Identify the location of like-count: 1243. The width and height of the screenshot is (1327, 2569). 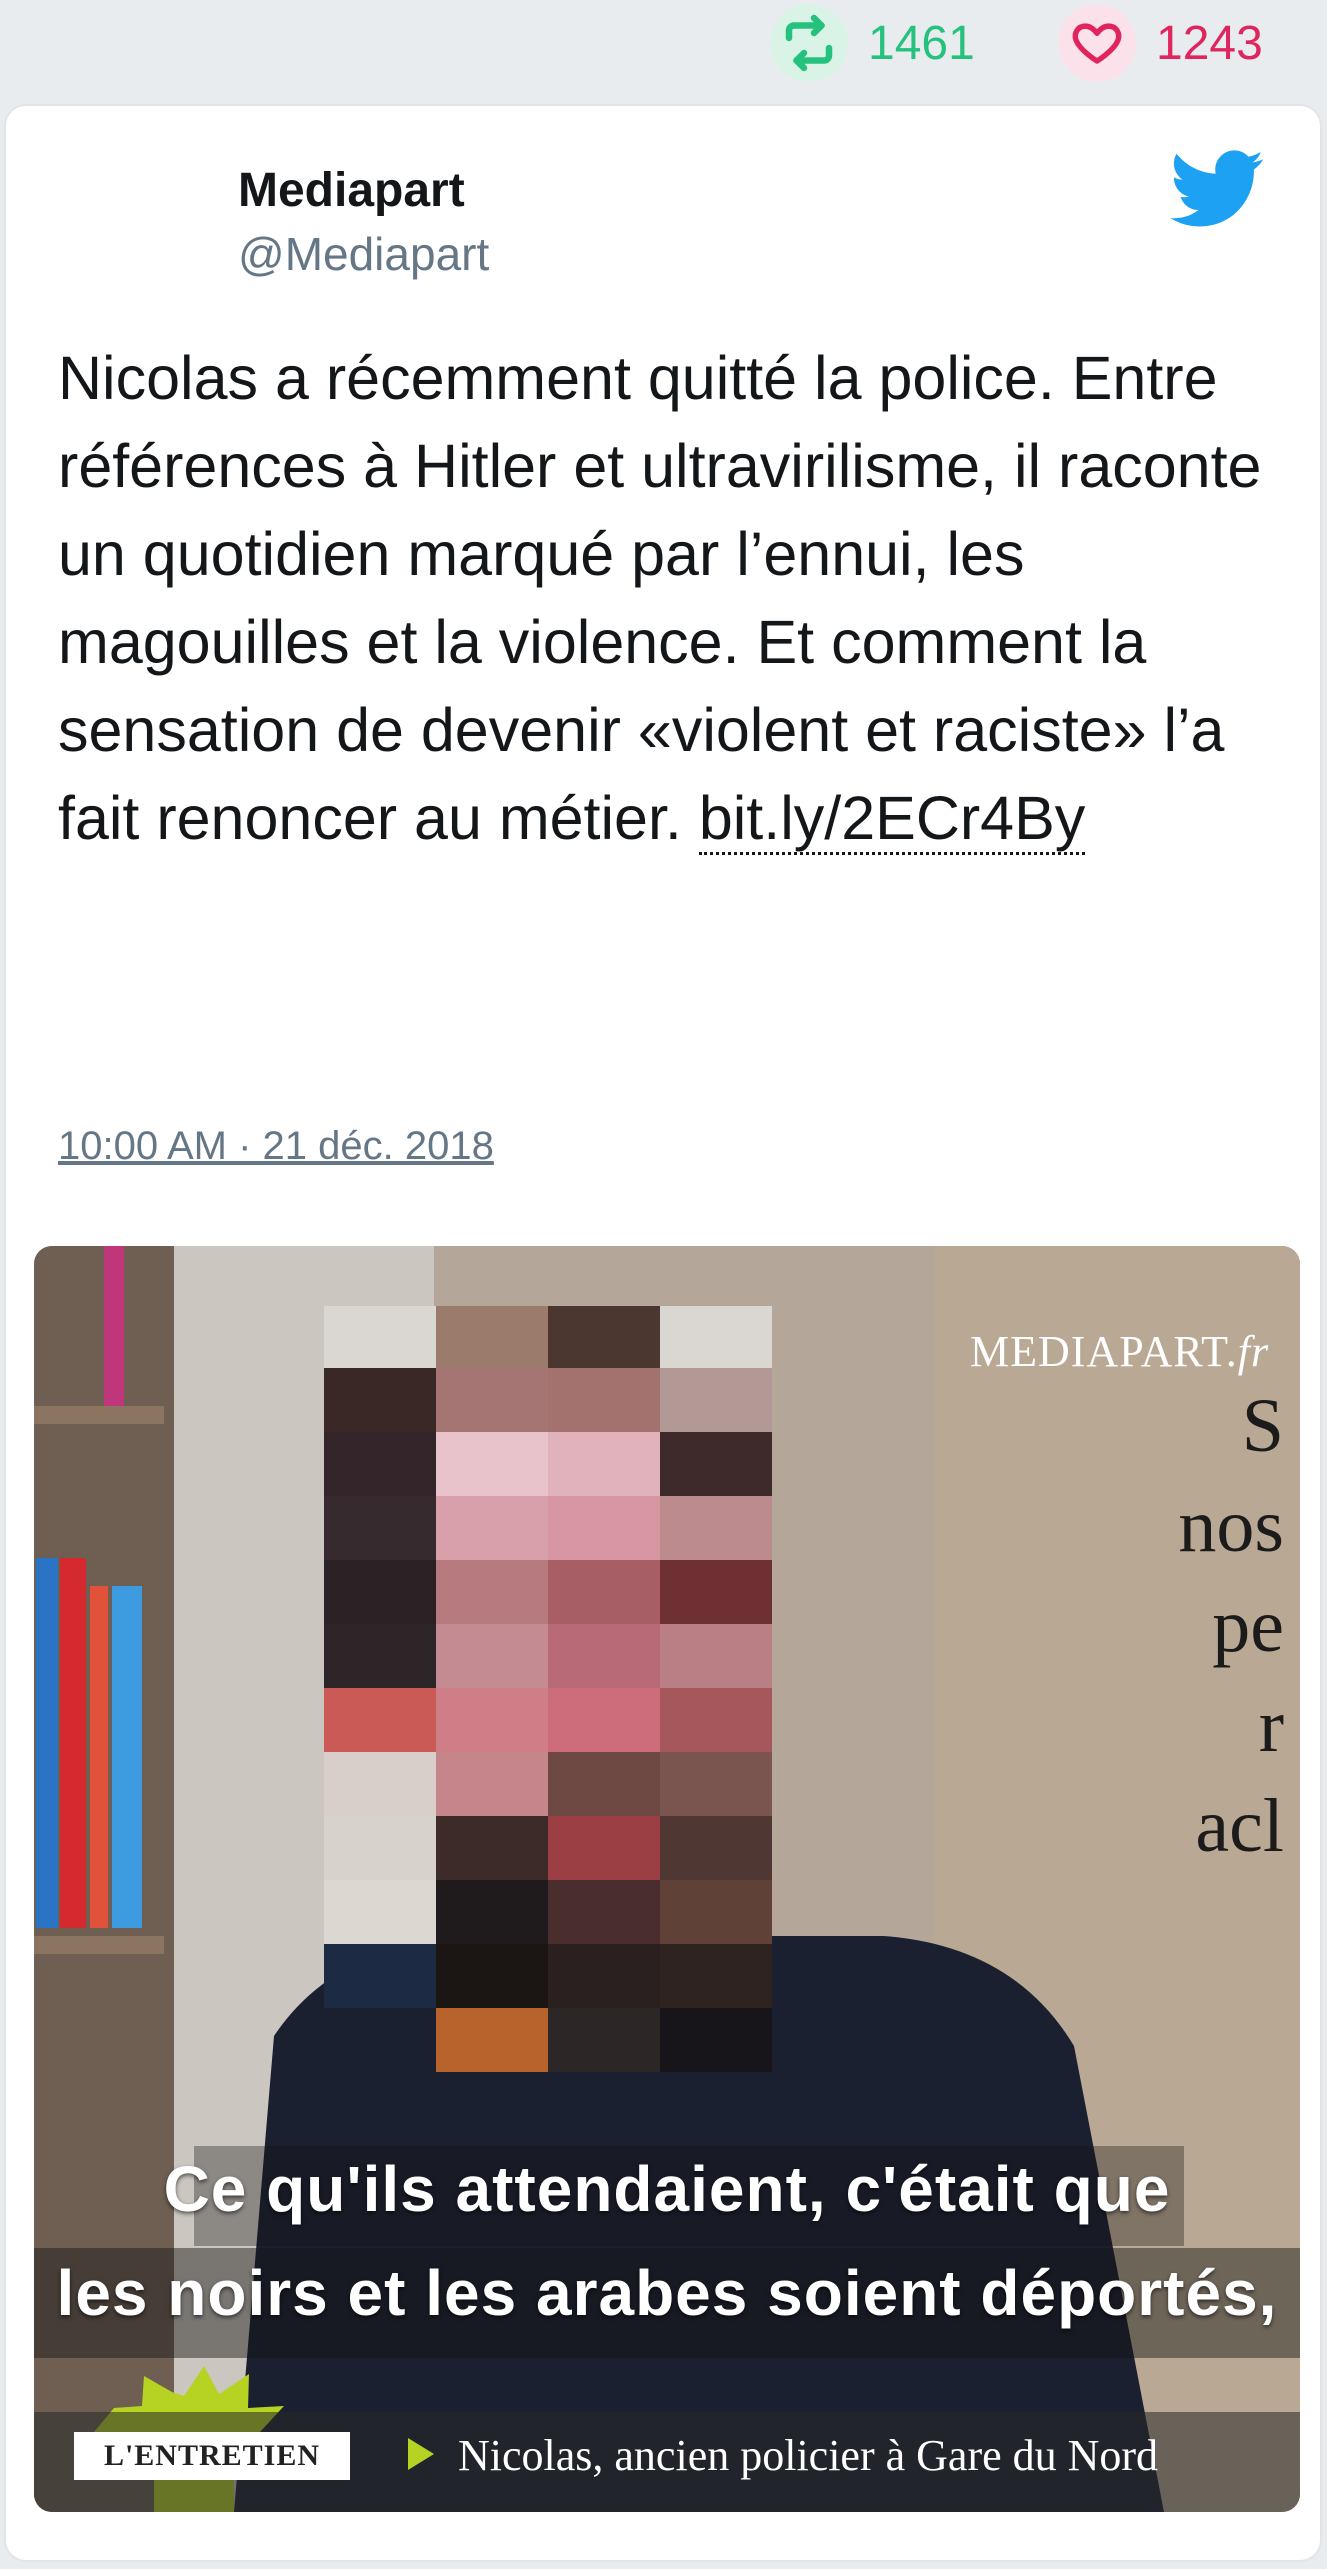
(1209, 43).